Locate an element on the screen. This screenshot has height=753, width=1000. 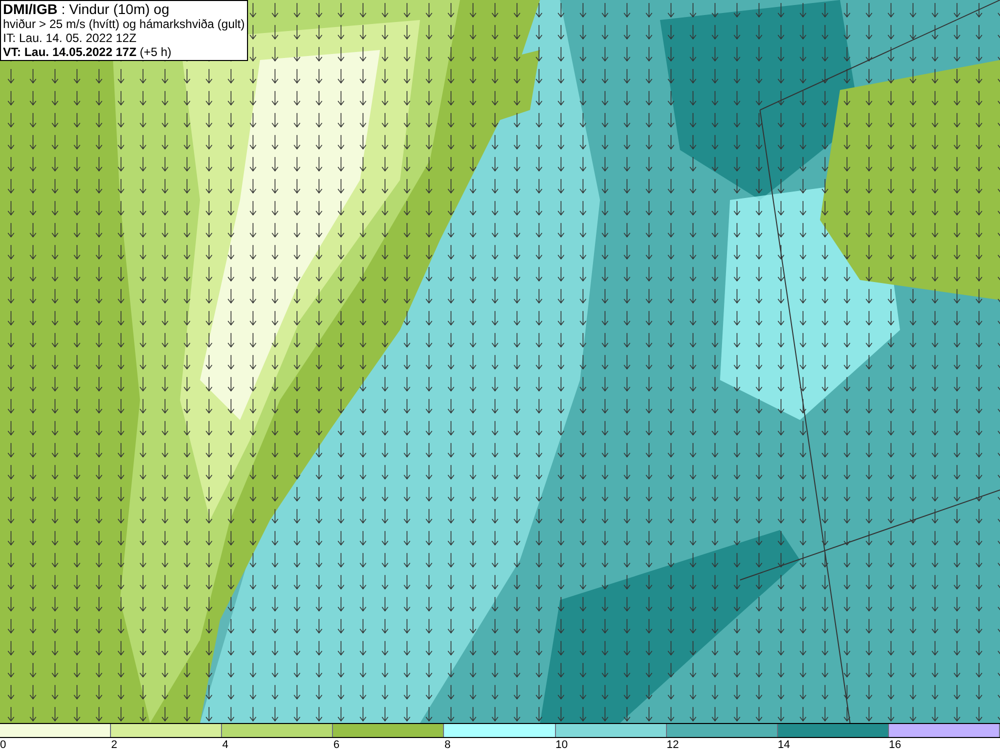
legend-tick: 8 is located at coordinates (447, 745).